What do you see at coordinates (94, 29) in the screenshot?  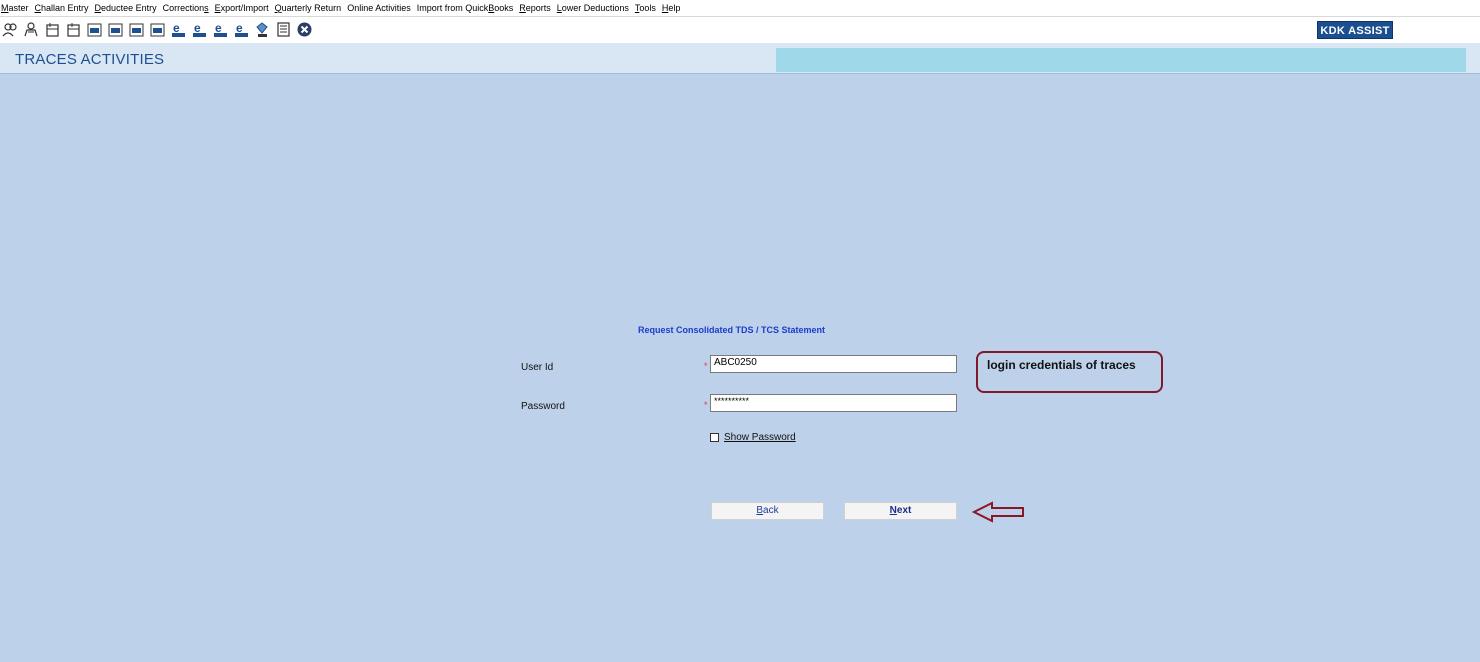 I see `tds-form-24q-icon` at bounding box center [94, 29].